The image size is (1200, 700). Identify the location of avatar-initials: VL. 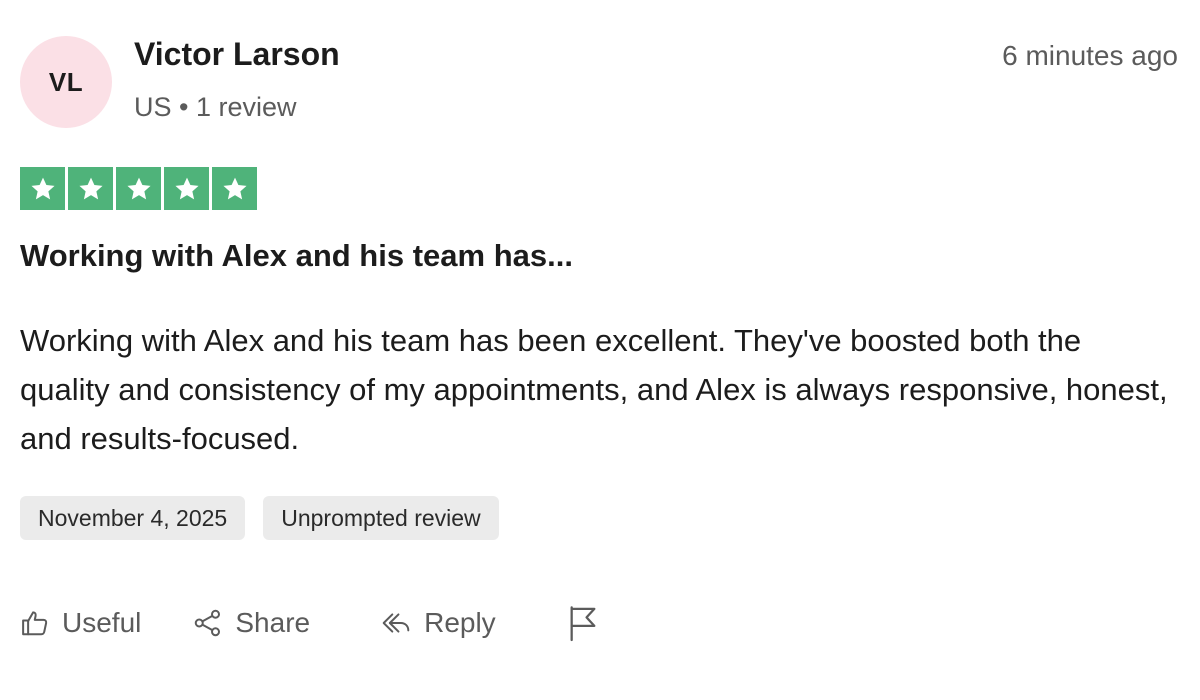
(66, 81).